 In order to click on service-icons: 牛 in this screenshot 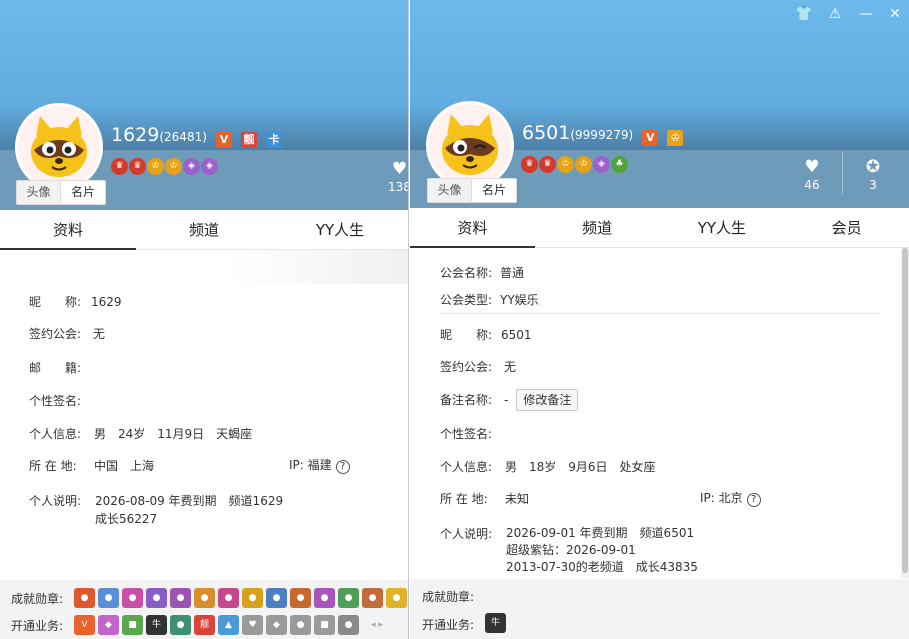, I will do `click(495, 623)`.